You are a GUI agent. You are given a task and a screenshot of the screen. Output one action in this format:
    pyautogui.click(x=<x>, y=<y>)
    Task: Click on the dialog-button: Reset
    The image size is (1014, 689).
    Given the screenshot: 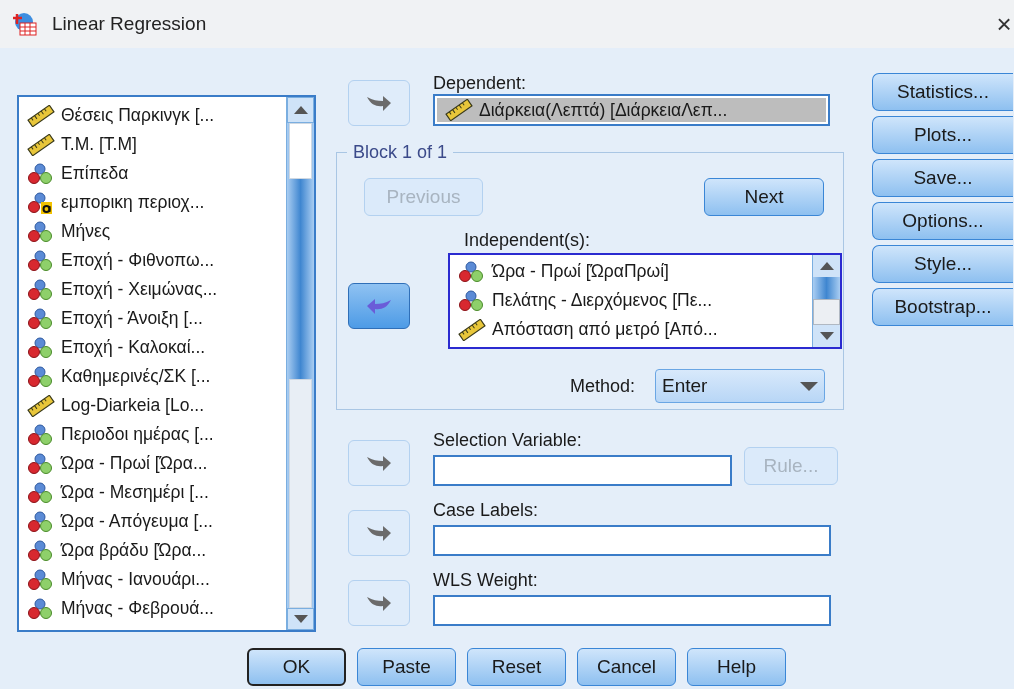 What is the action you would take?
    pyautogui.click(x=516, y=667)
    